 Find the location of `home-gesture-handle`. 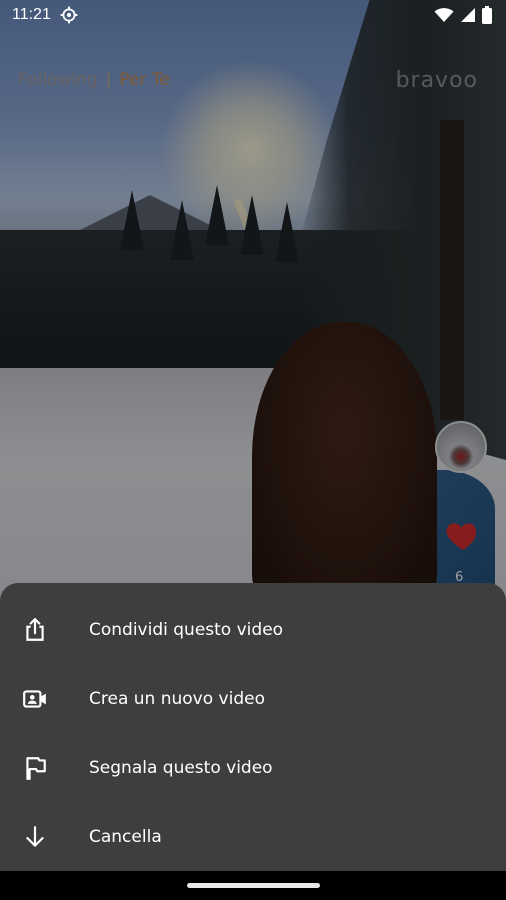

home-gesture-handle is located at coordinates (253, 885).